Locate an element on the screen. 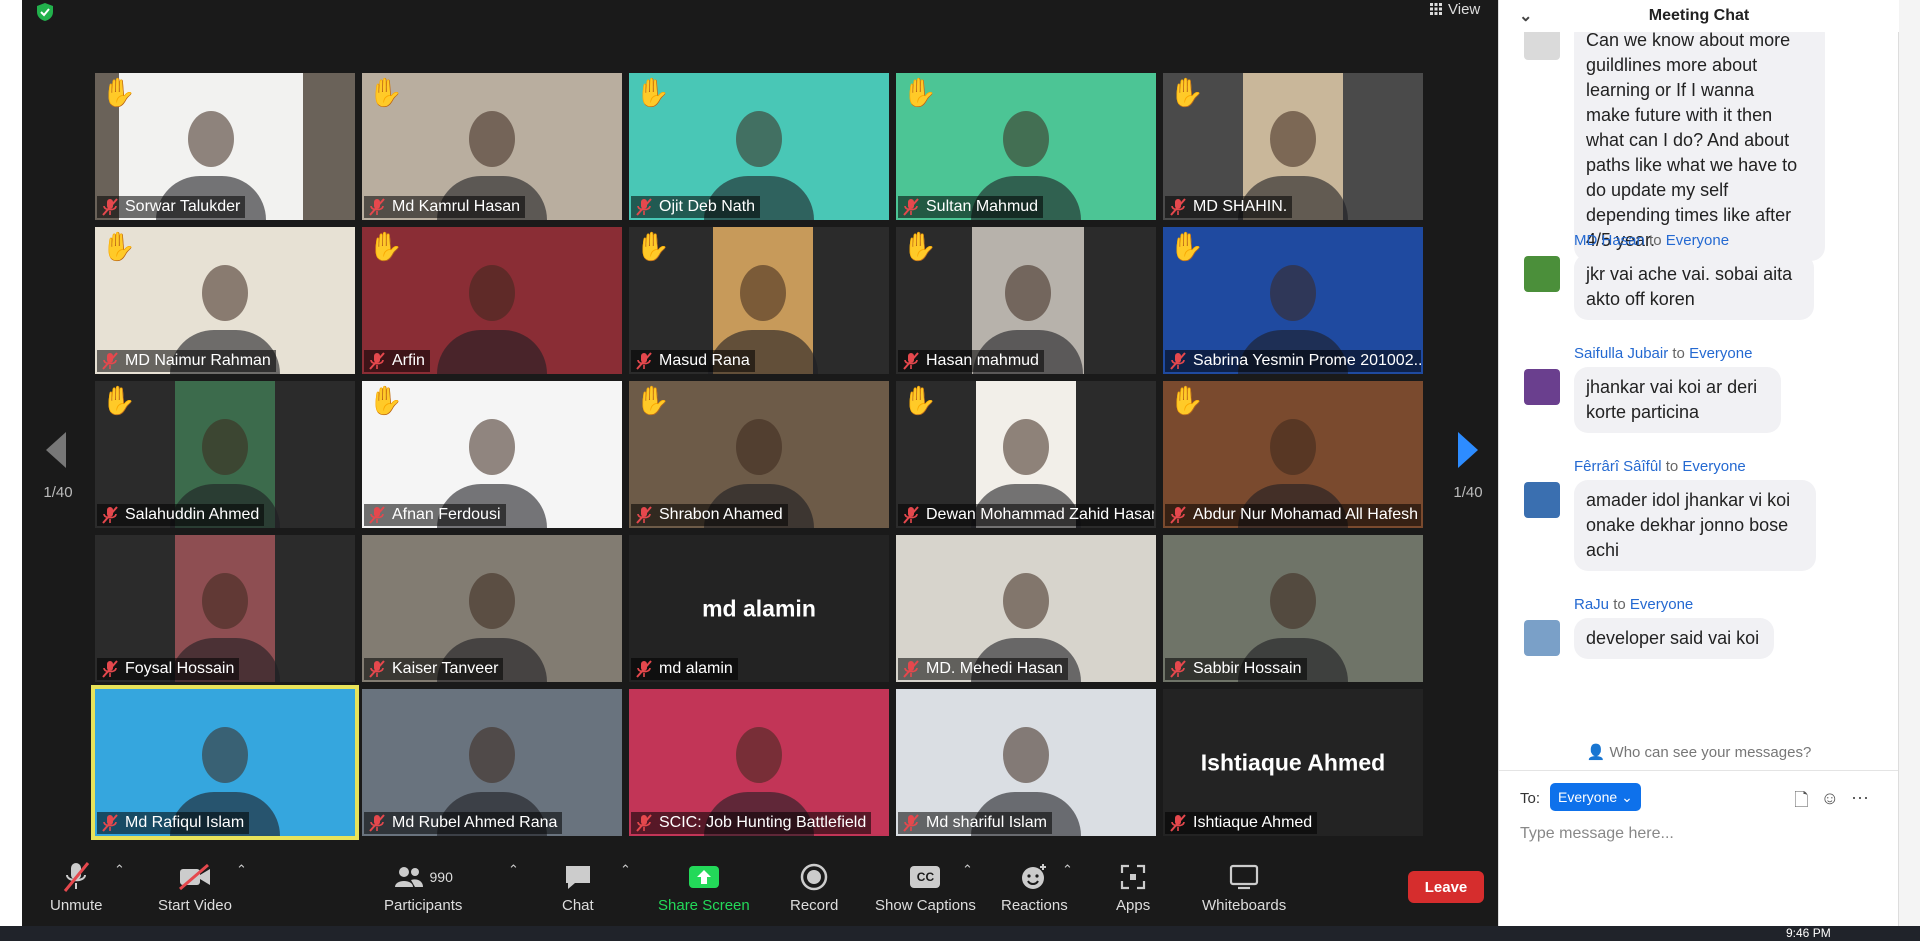 The image size is (1920, 941). sender-name: Fêrrârî Sâîfûl is located at coordinates (1618, 466).